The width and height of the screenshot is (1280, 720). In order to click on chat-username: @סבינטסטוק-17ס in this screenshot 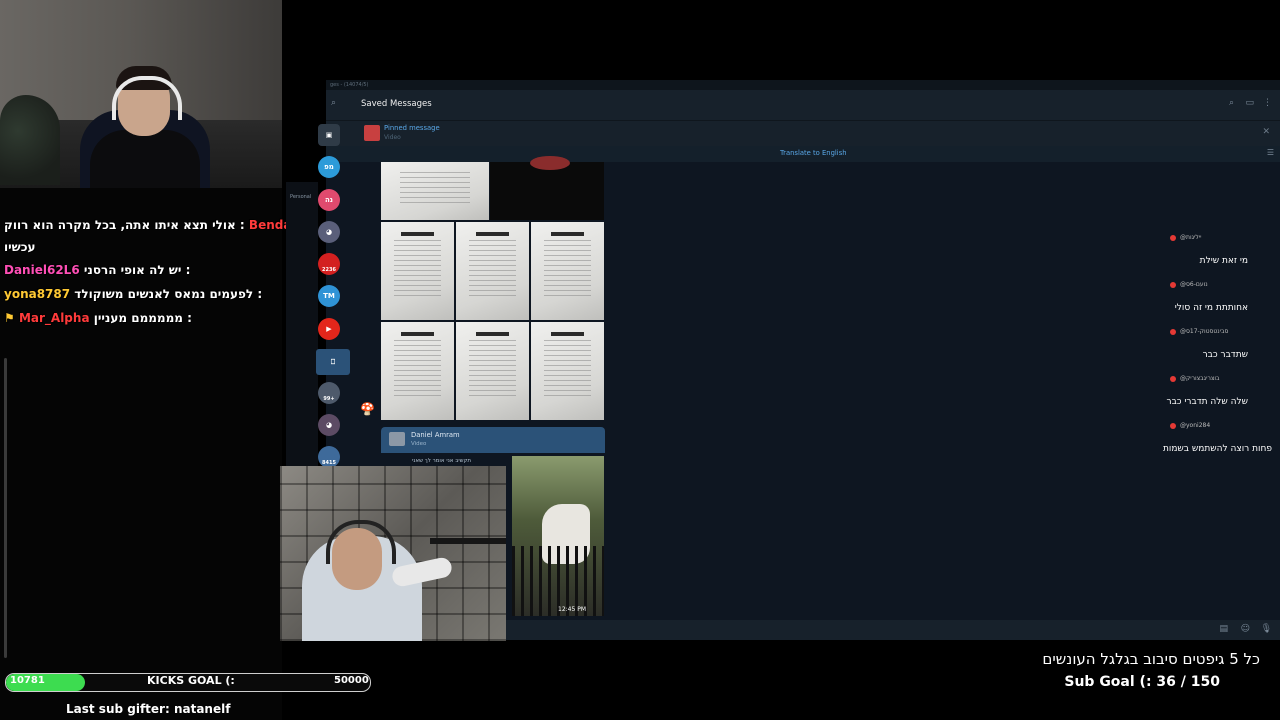, I will do `click(1204, 331)`.